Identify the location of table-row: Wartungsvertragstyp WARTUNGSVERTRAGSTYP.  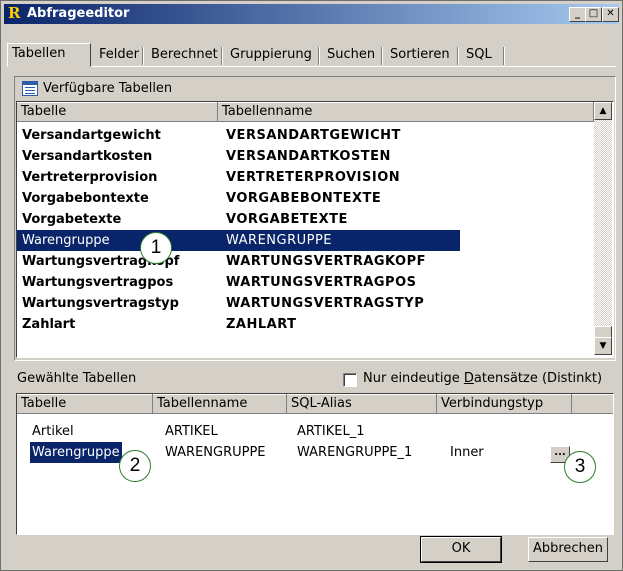
(305, 303).